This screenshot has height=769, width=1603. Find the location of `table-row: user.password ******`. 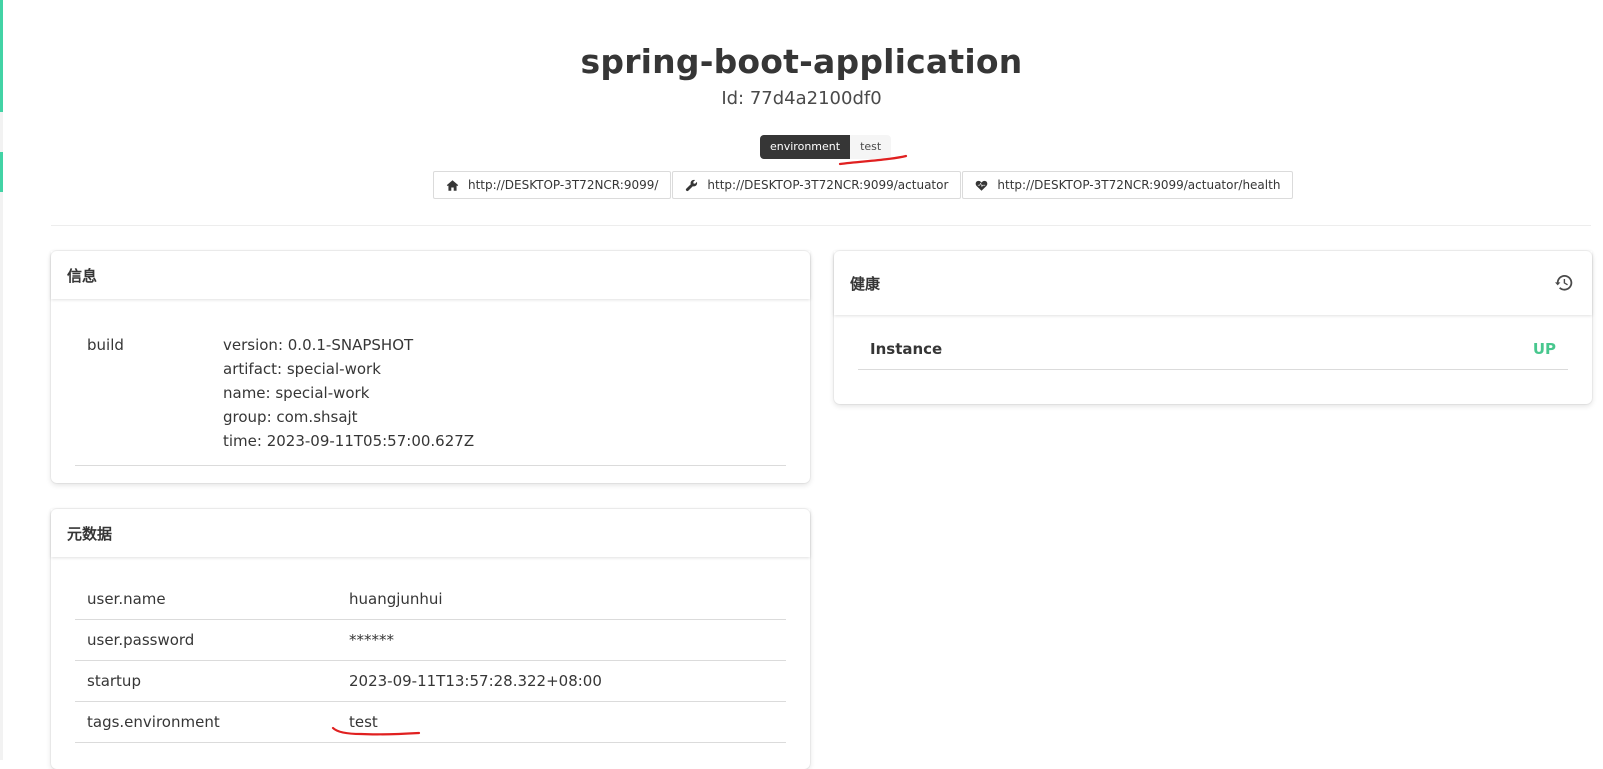

table-row: user.password ****** is located at coordinates (430, 640).